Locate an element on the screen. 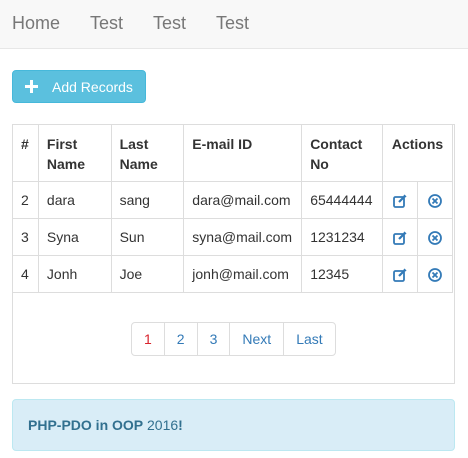  add-records-label: Add Records is located at coordinates (92, 87).